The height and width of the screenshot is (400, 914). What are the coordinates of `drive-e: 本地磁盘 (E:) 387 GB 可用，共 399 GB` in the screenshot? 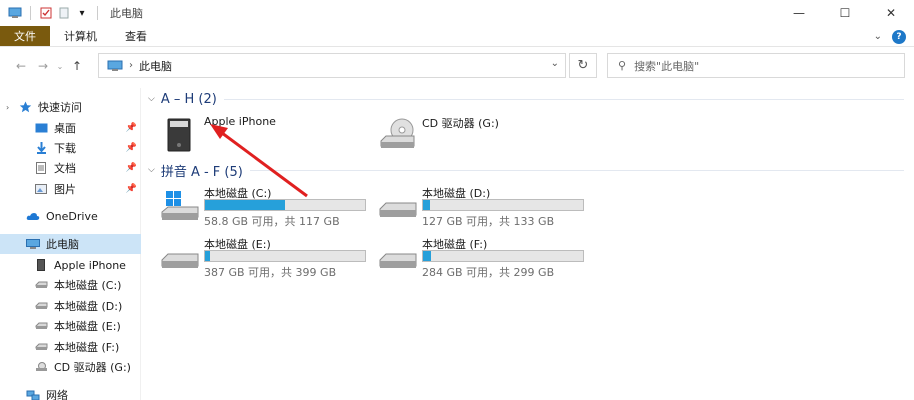 It's located at (265, 257).